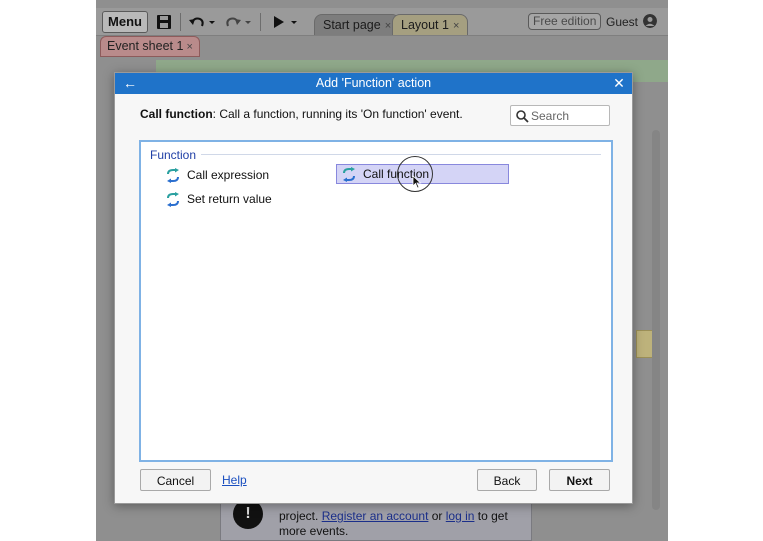  Describe the element at coordinates (437, 516) in the screenshot. I see `info-text-part: or` at that location.